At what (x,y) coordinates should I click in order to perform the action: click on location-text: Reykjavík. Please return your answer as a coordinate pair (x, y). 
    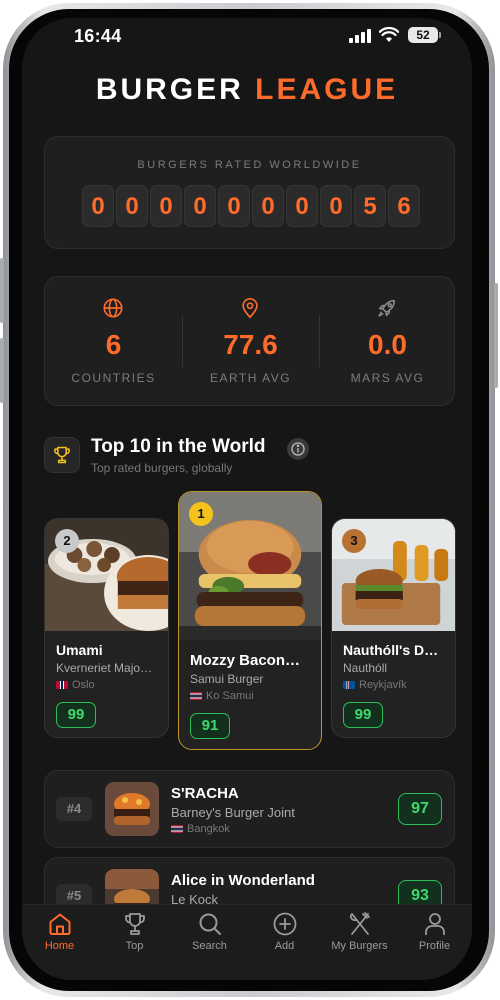
    Looking at the image, I should click on (383, 685).